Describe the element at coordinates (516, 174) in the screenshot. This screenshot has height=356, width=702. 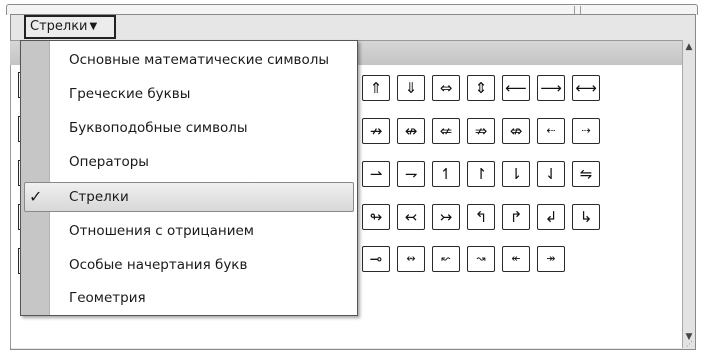
I see `symbol-button: ⇂` at that location.